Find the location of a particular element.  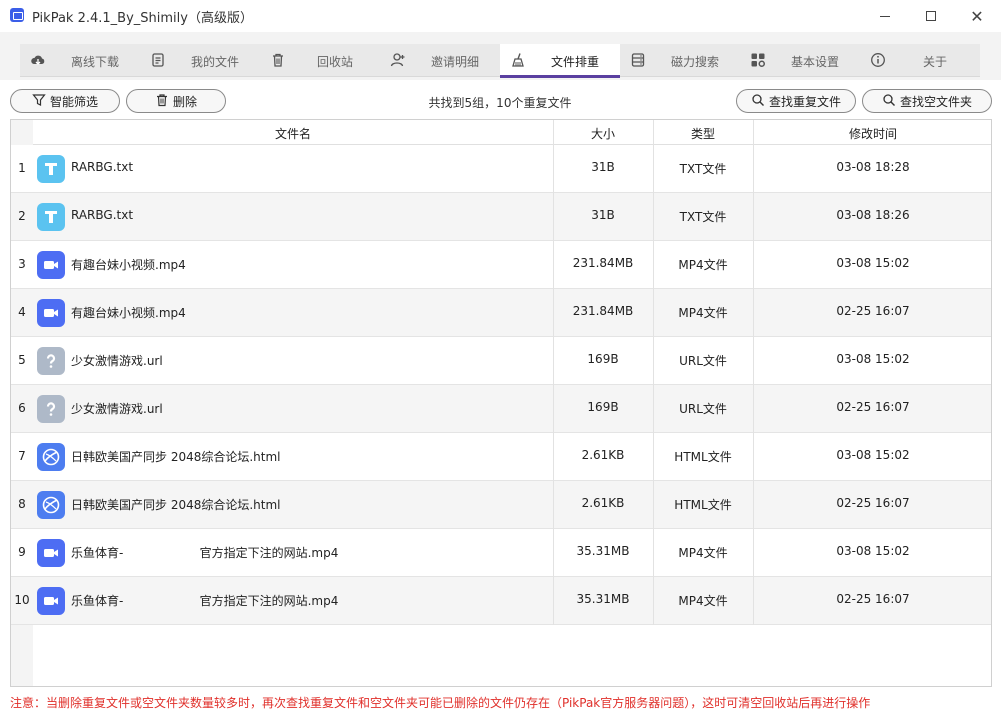

delete-label: 删除 is located at coordinates (184, 101).